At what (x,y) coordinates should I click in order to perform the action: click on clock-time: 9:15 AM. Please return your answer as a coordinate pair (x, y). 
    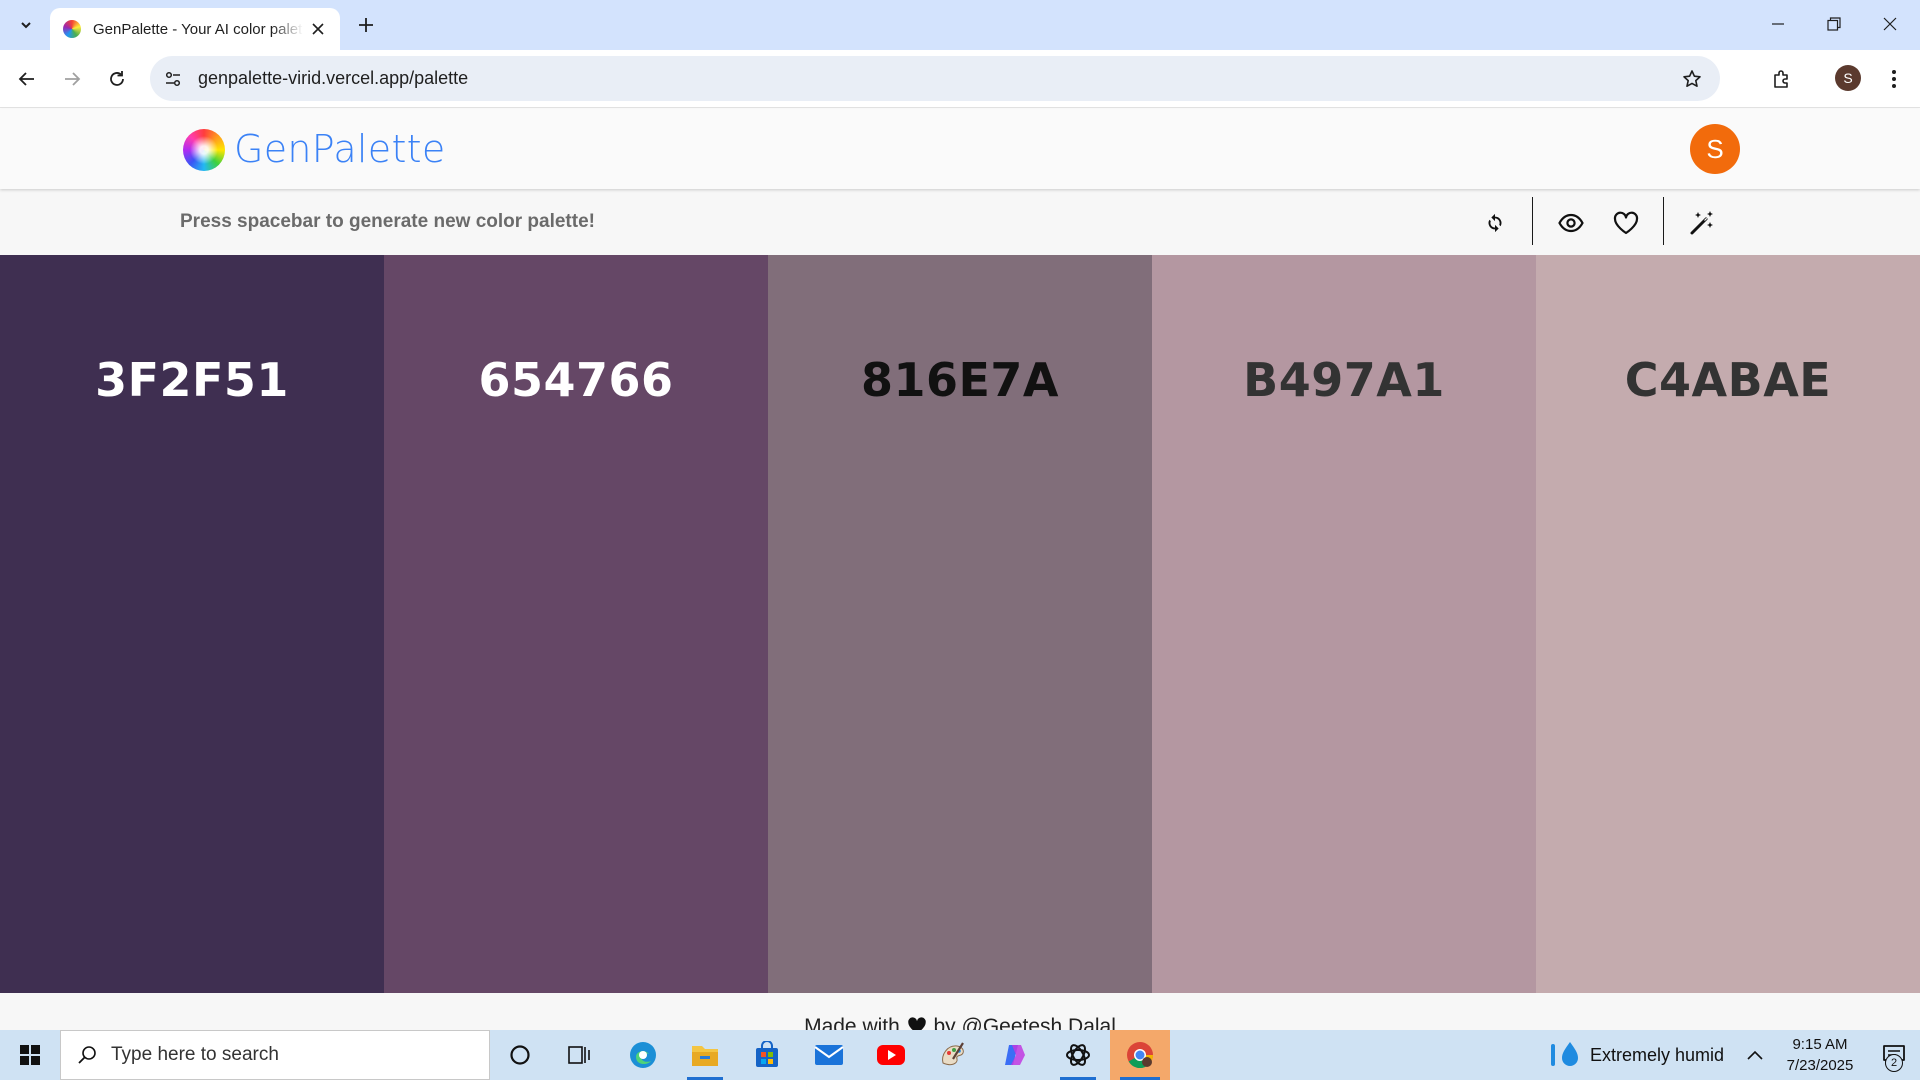
    Looking at the image, I should click on (1820, 1044).